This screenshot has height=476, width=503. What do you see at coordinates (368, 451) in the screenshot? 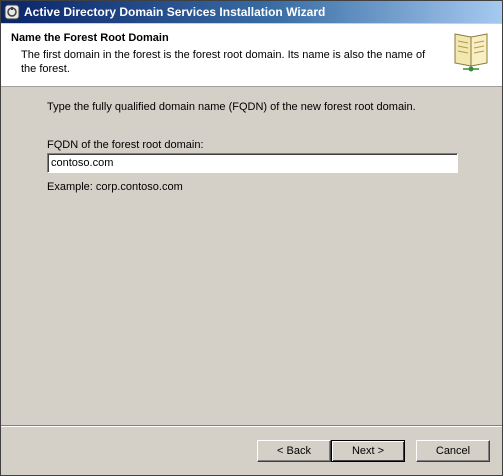
I see `next-button: Next >` at bounding box center [368, 451].